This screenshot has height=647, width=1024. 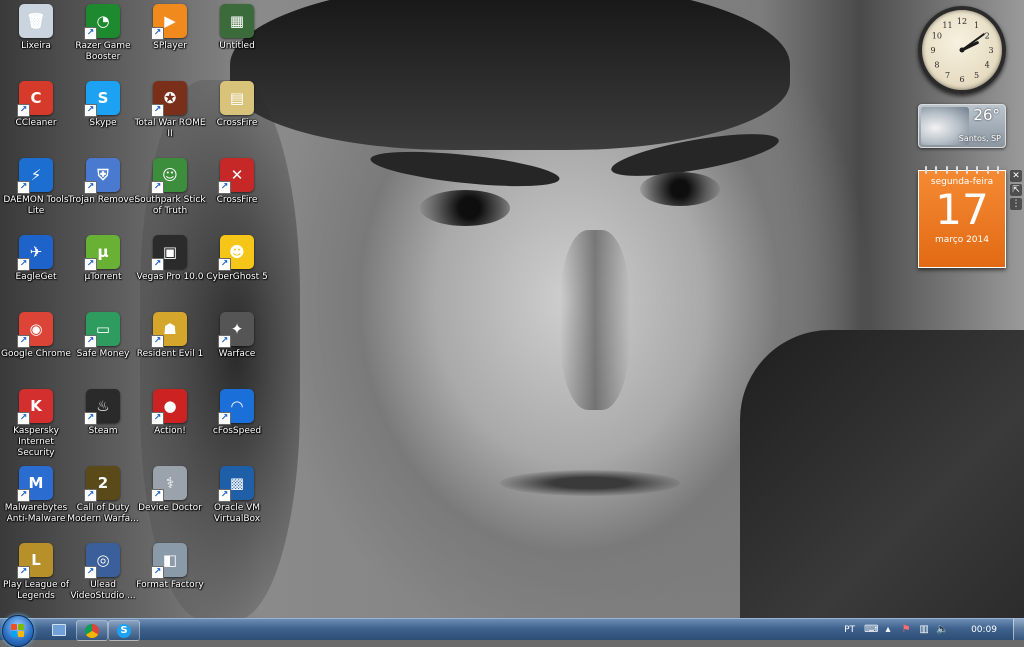 I want to click on weather-temperature: 26°, so click(x=986, y=115).